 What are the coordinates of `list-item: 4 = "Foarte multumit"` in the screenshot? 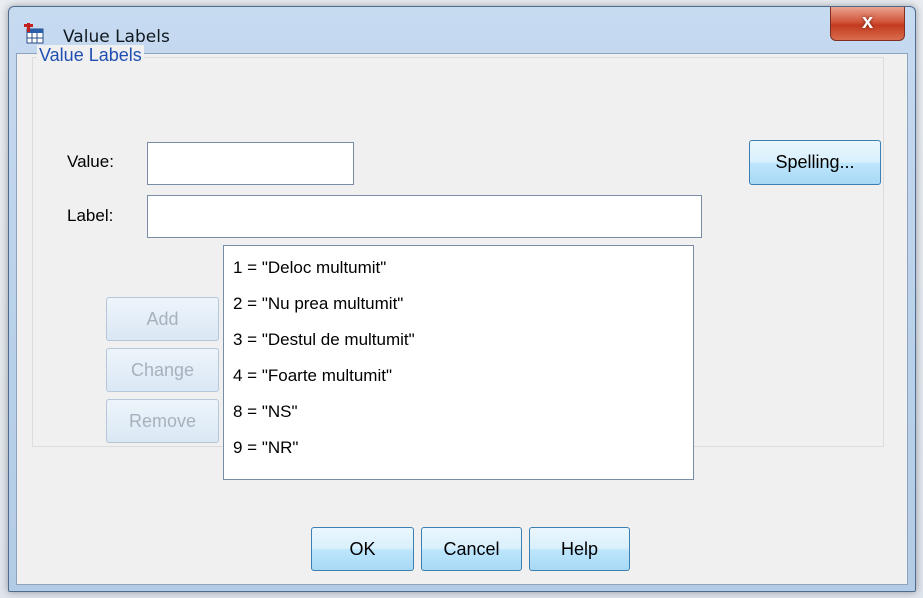 It's located at (312, 376).